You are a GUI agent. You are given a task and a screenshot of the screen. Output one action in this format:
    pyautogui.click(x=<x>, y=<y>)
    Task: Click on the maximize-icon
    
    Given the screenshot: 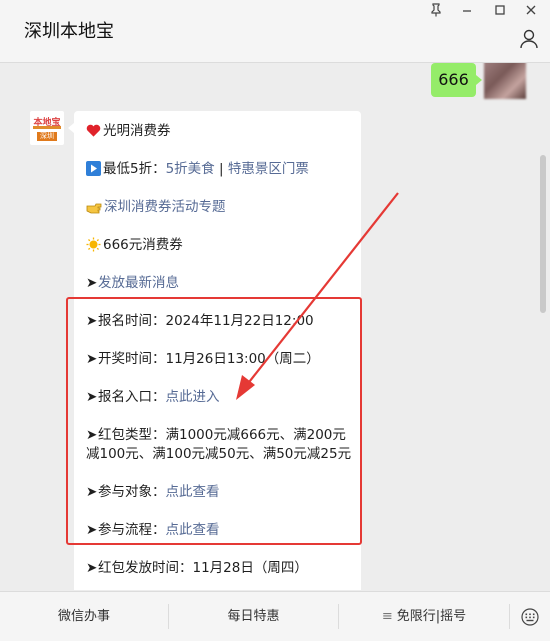 What is the action you would take?
    pyautogui.click(x=500, y=12)
    